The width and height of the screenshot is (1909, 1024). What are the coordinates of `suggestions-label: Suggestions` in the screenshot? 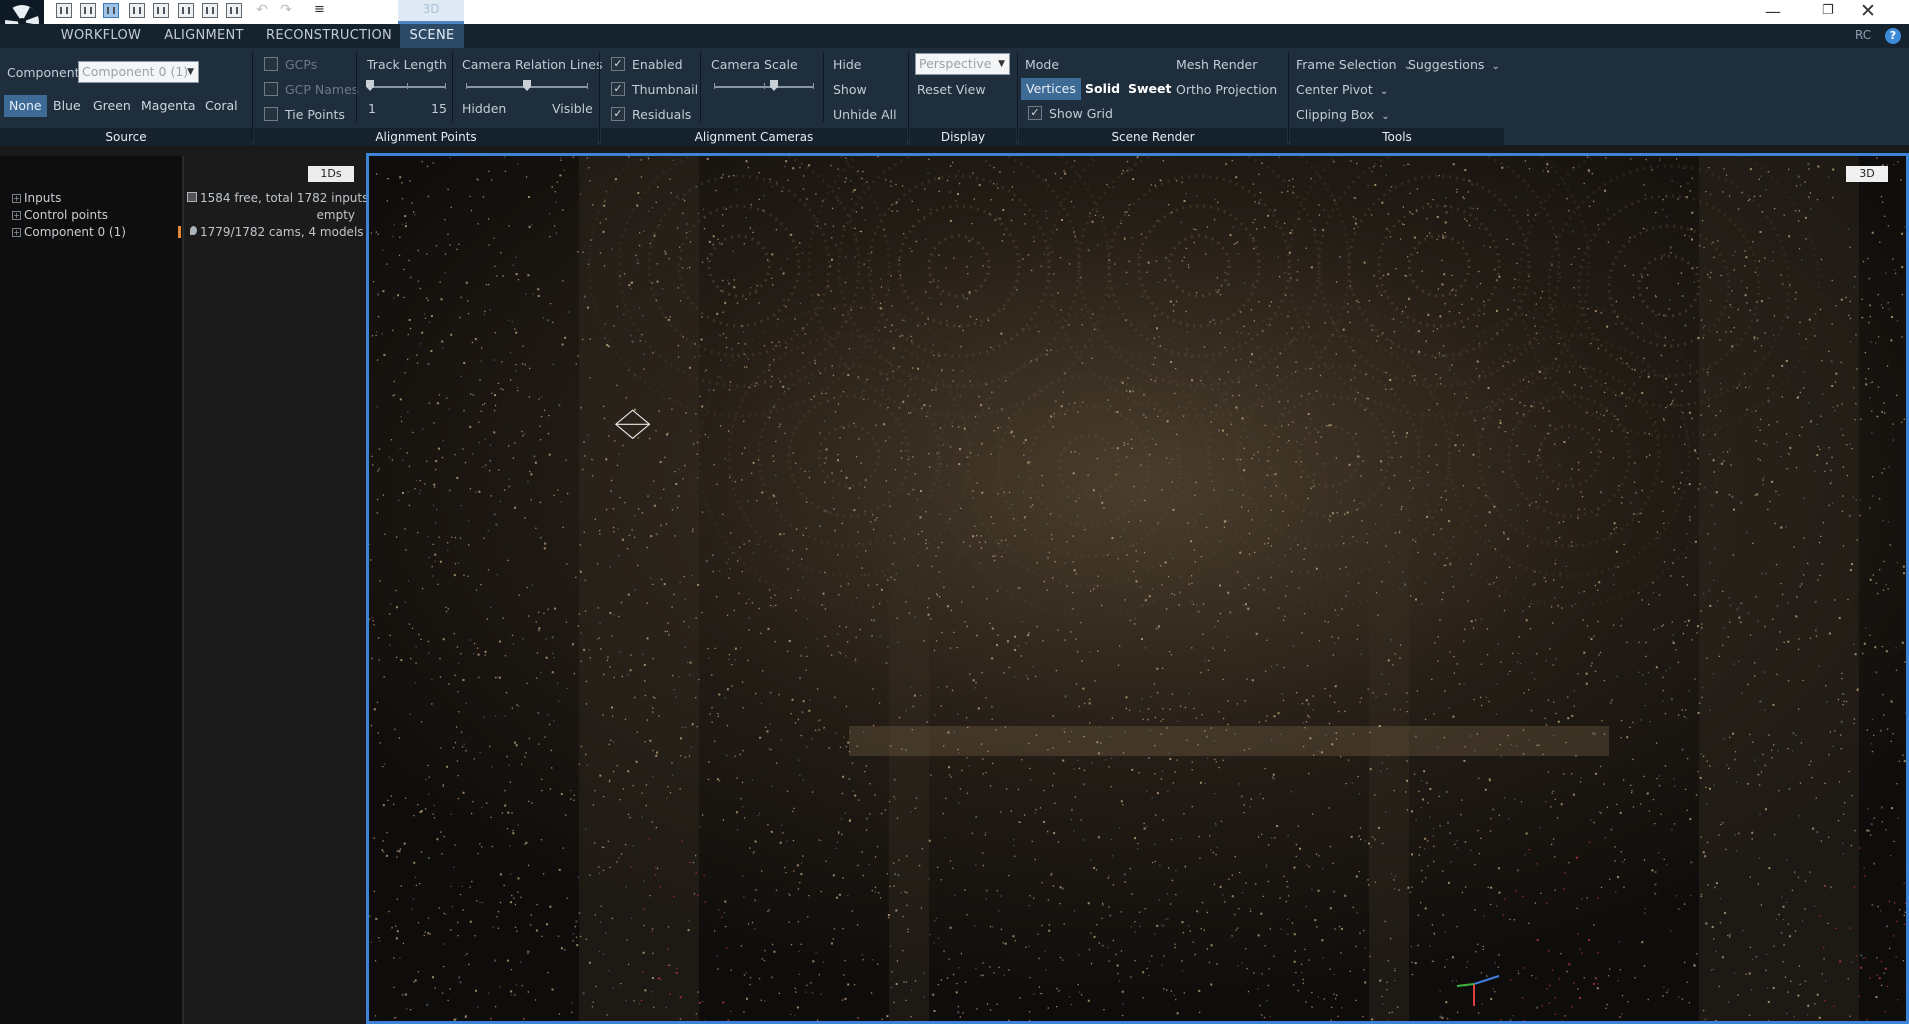 It's located at (1446, 64).